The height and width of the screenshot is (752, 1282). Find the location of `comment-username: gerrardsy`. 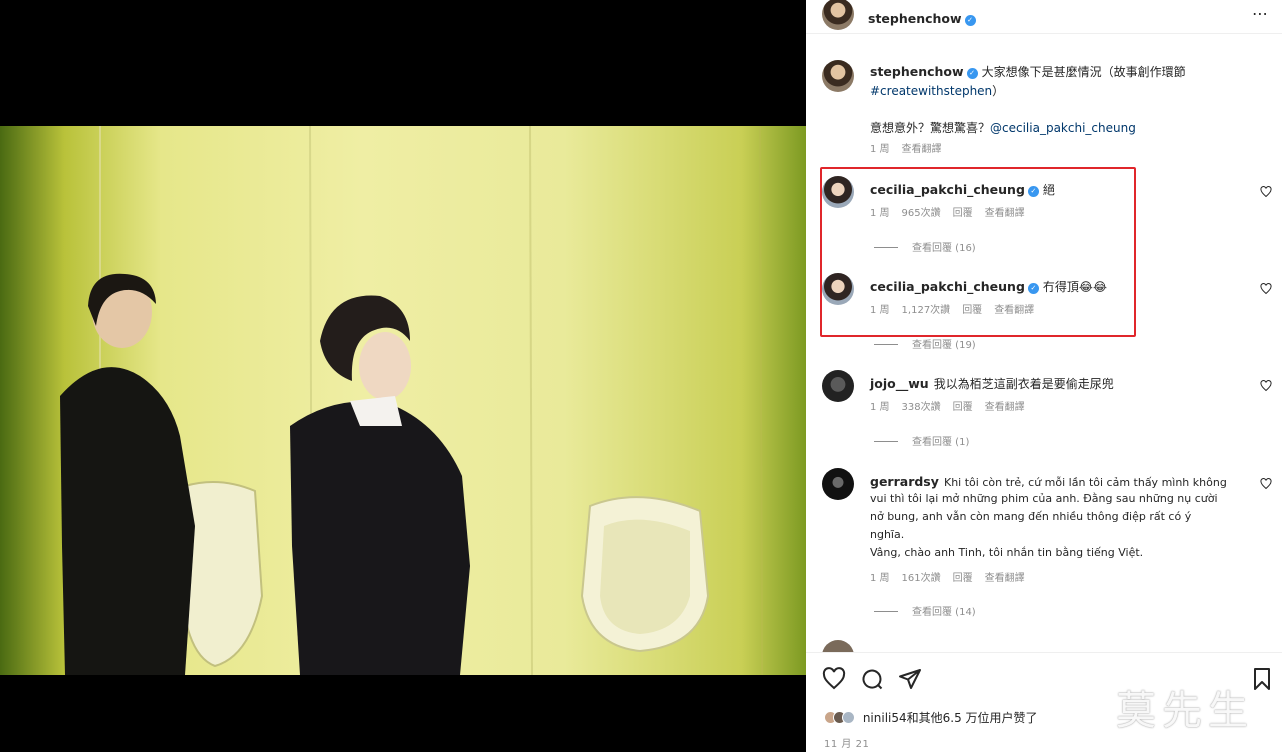

comment-username: gerrardsy is located at coordinates (904, 481).